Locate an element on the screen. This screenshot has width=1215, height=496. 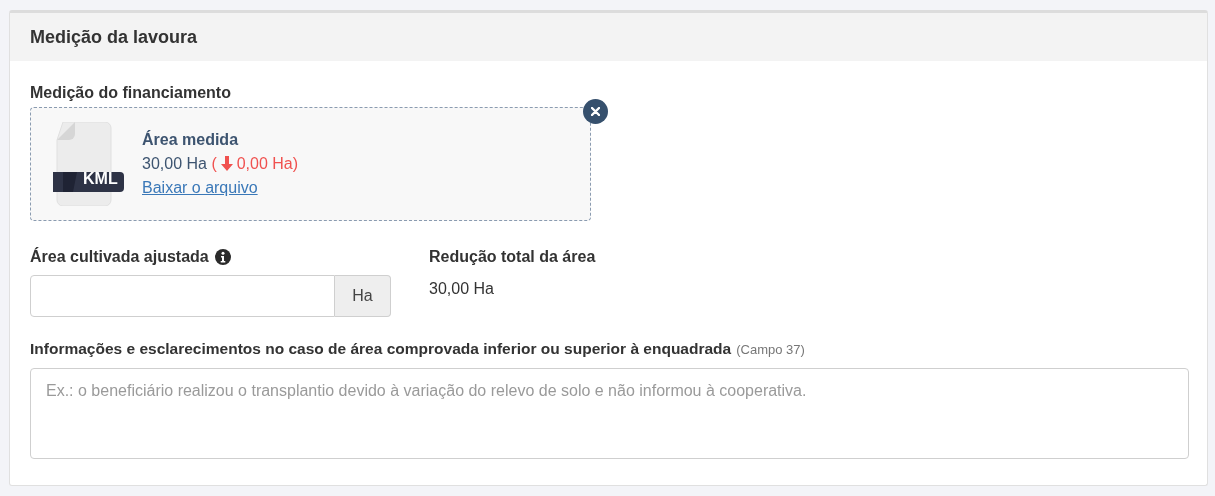
close-icon is located at coordinates (595, 111).